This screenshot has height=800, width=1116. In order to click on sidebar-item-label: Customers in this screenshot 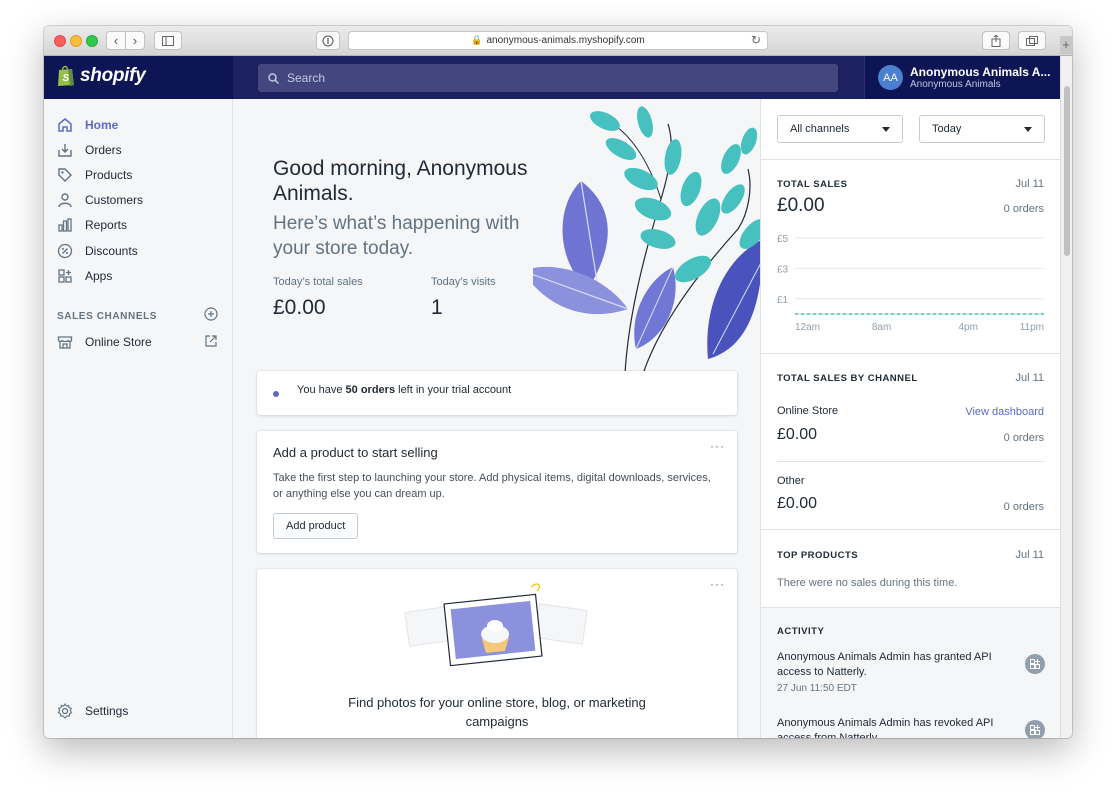, I will do `click(114, 200)`.